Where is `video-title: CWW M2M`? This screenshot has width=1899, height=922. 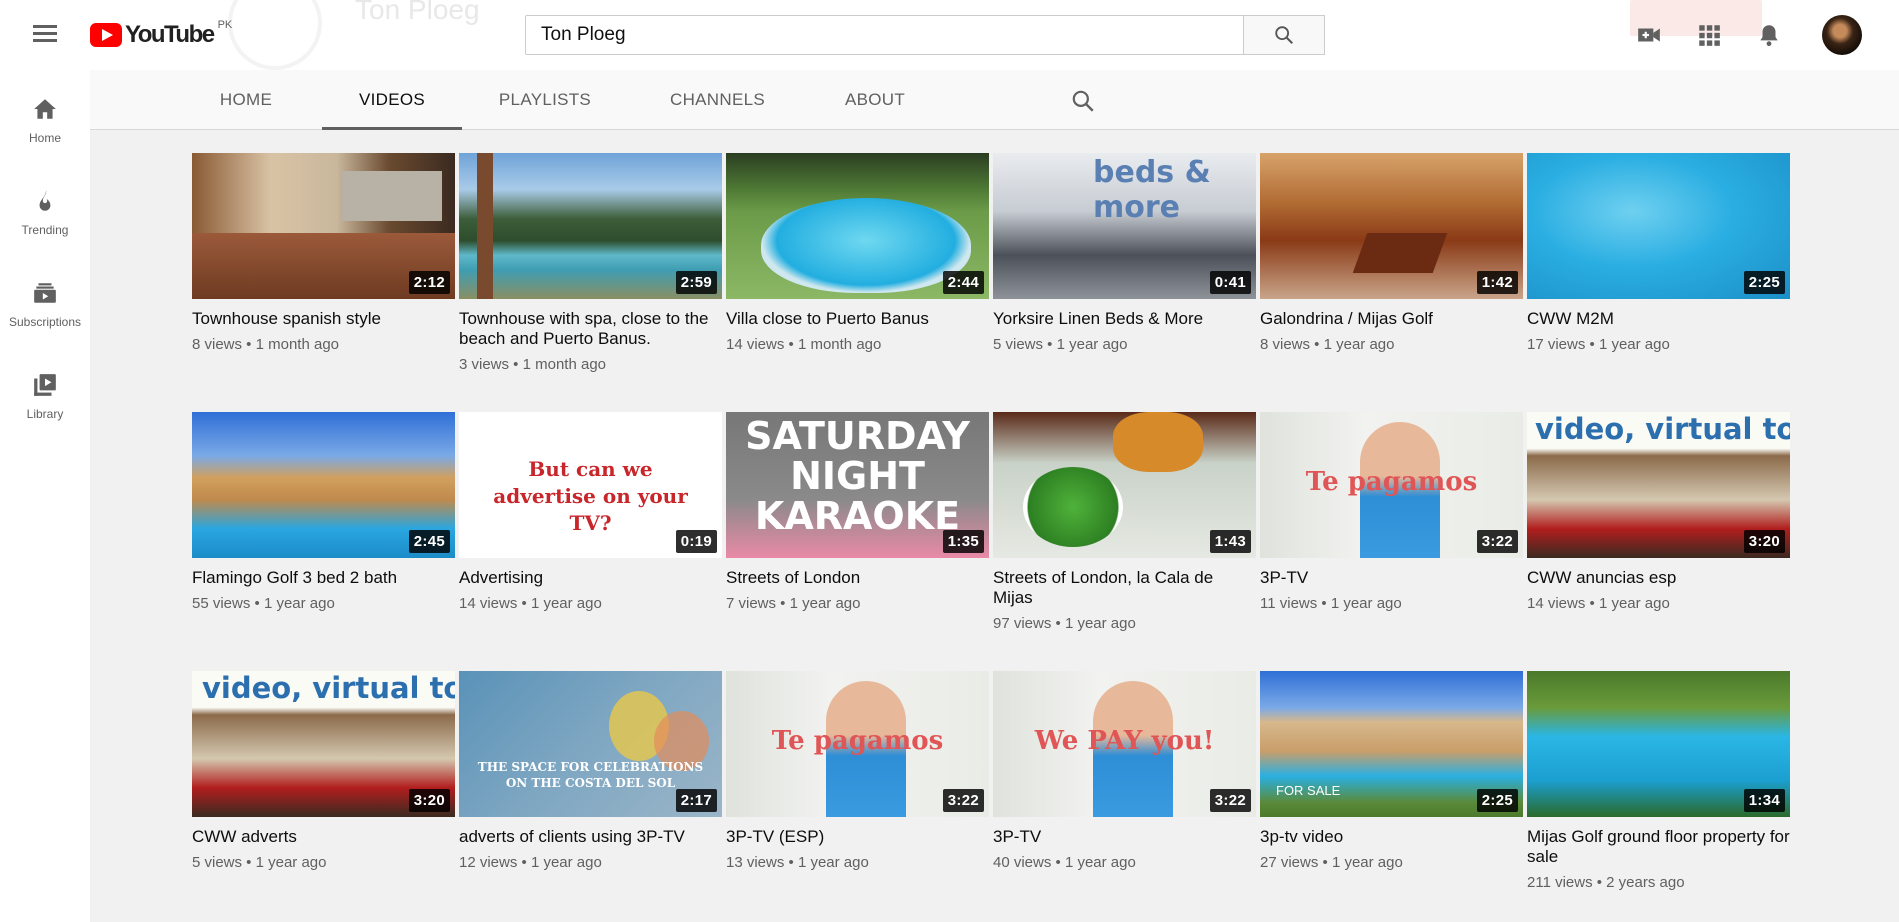 video-title: CWW M2M is located at coordinates (1658, 319).